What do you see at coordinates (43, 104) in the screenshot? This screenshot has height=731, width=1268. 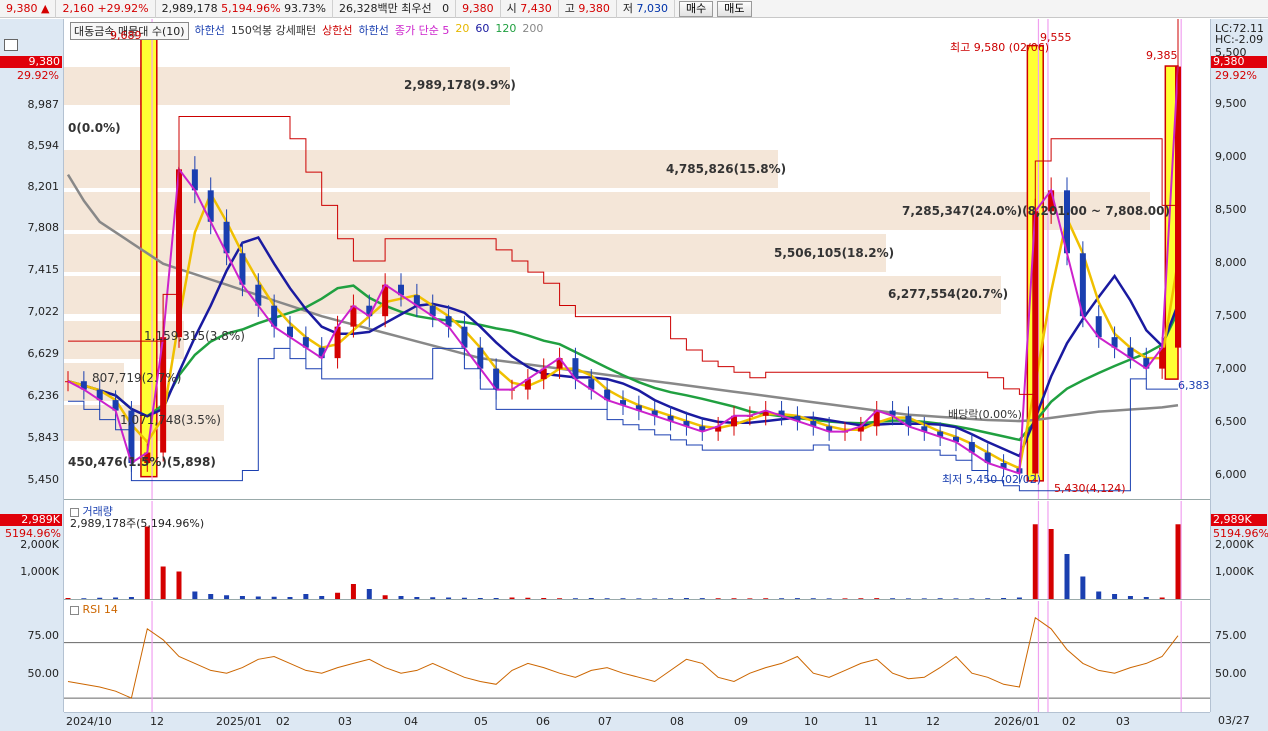 I see `left-axis-label: 8,987` at bounding box center [43, 104].